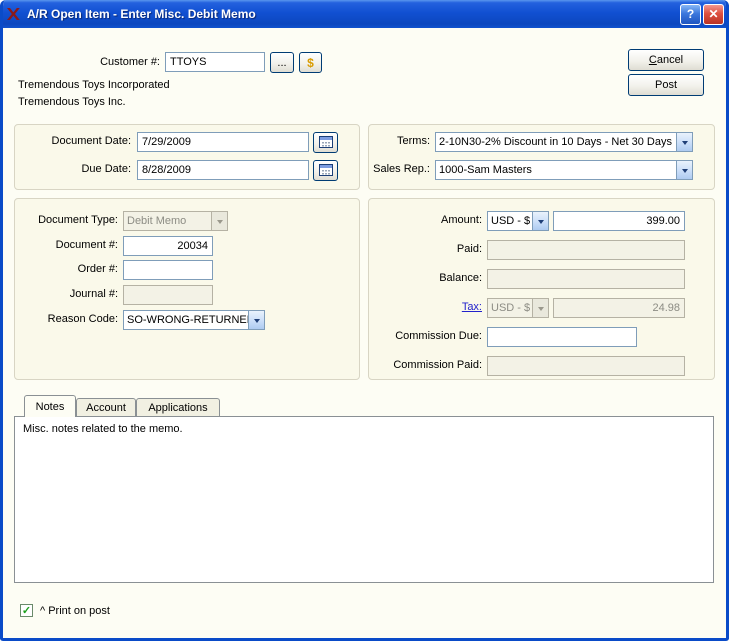  I want to click on tab-account: Account, so click(106, 407).